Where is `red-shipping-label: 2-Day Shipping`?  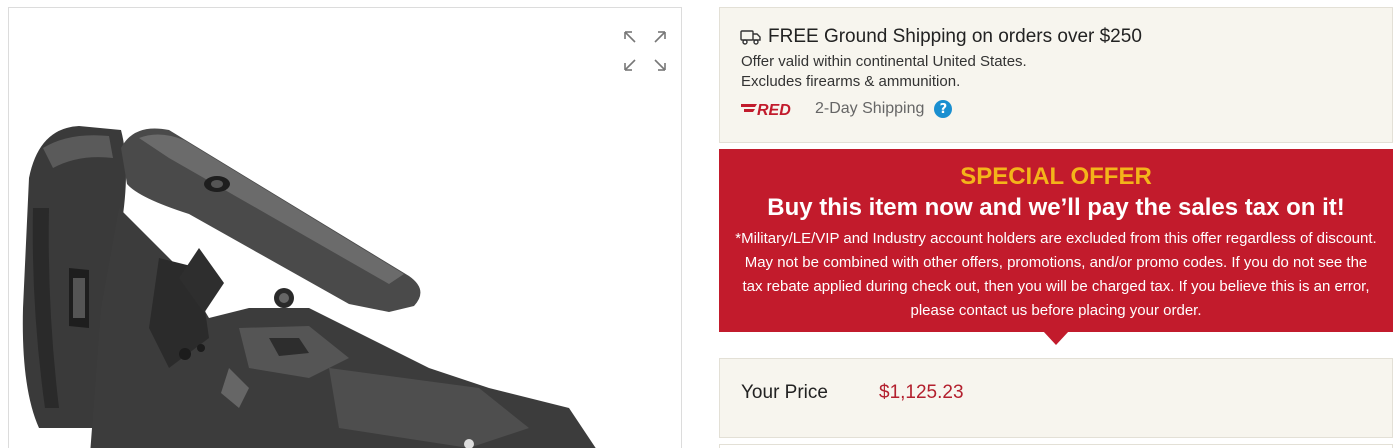 red-shipping-label: 2-Day Shipping is located at coordinates (870, 108).